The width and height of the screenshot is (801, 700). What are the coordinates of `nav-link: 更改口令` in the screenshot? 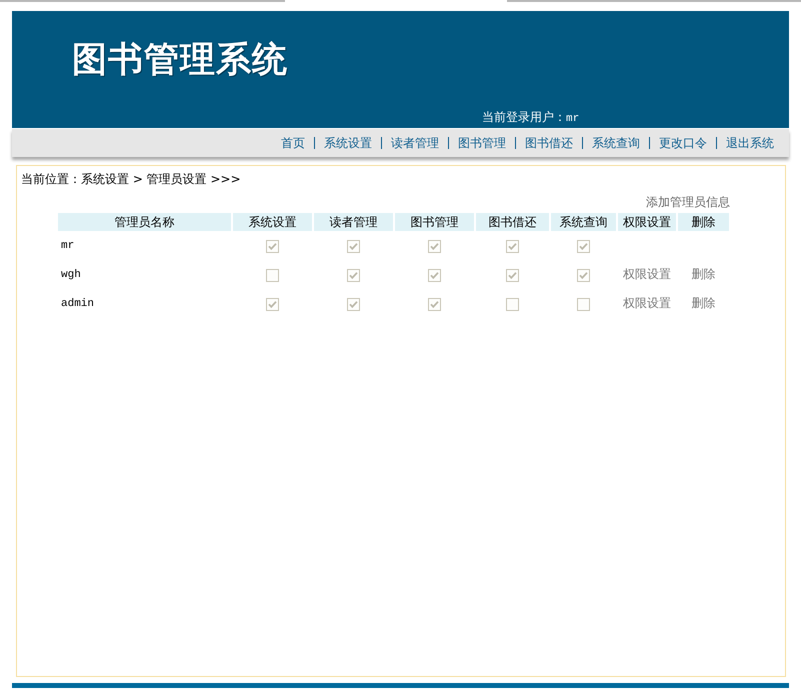 It's located at (683, 143).